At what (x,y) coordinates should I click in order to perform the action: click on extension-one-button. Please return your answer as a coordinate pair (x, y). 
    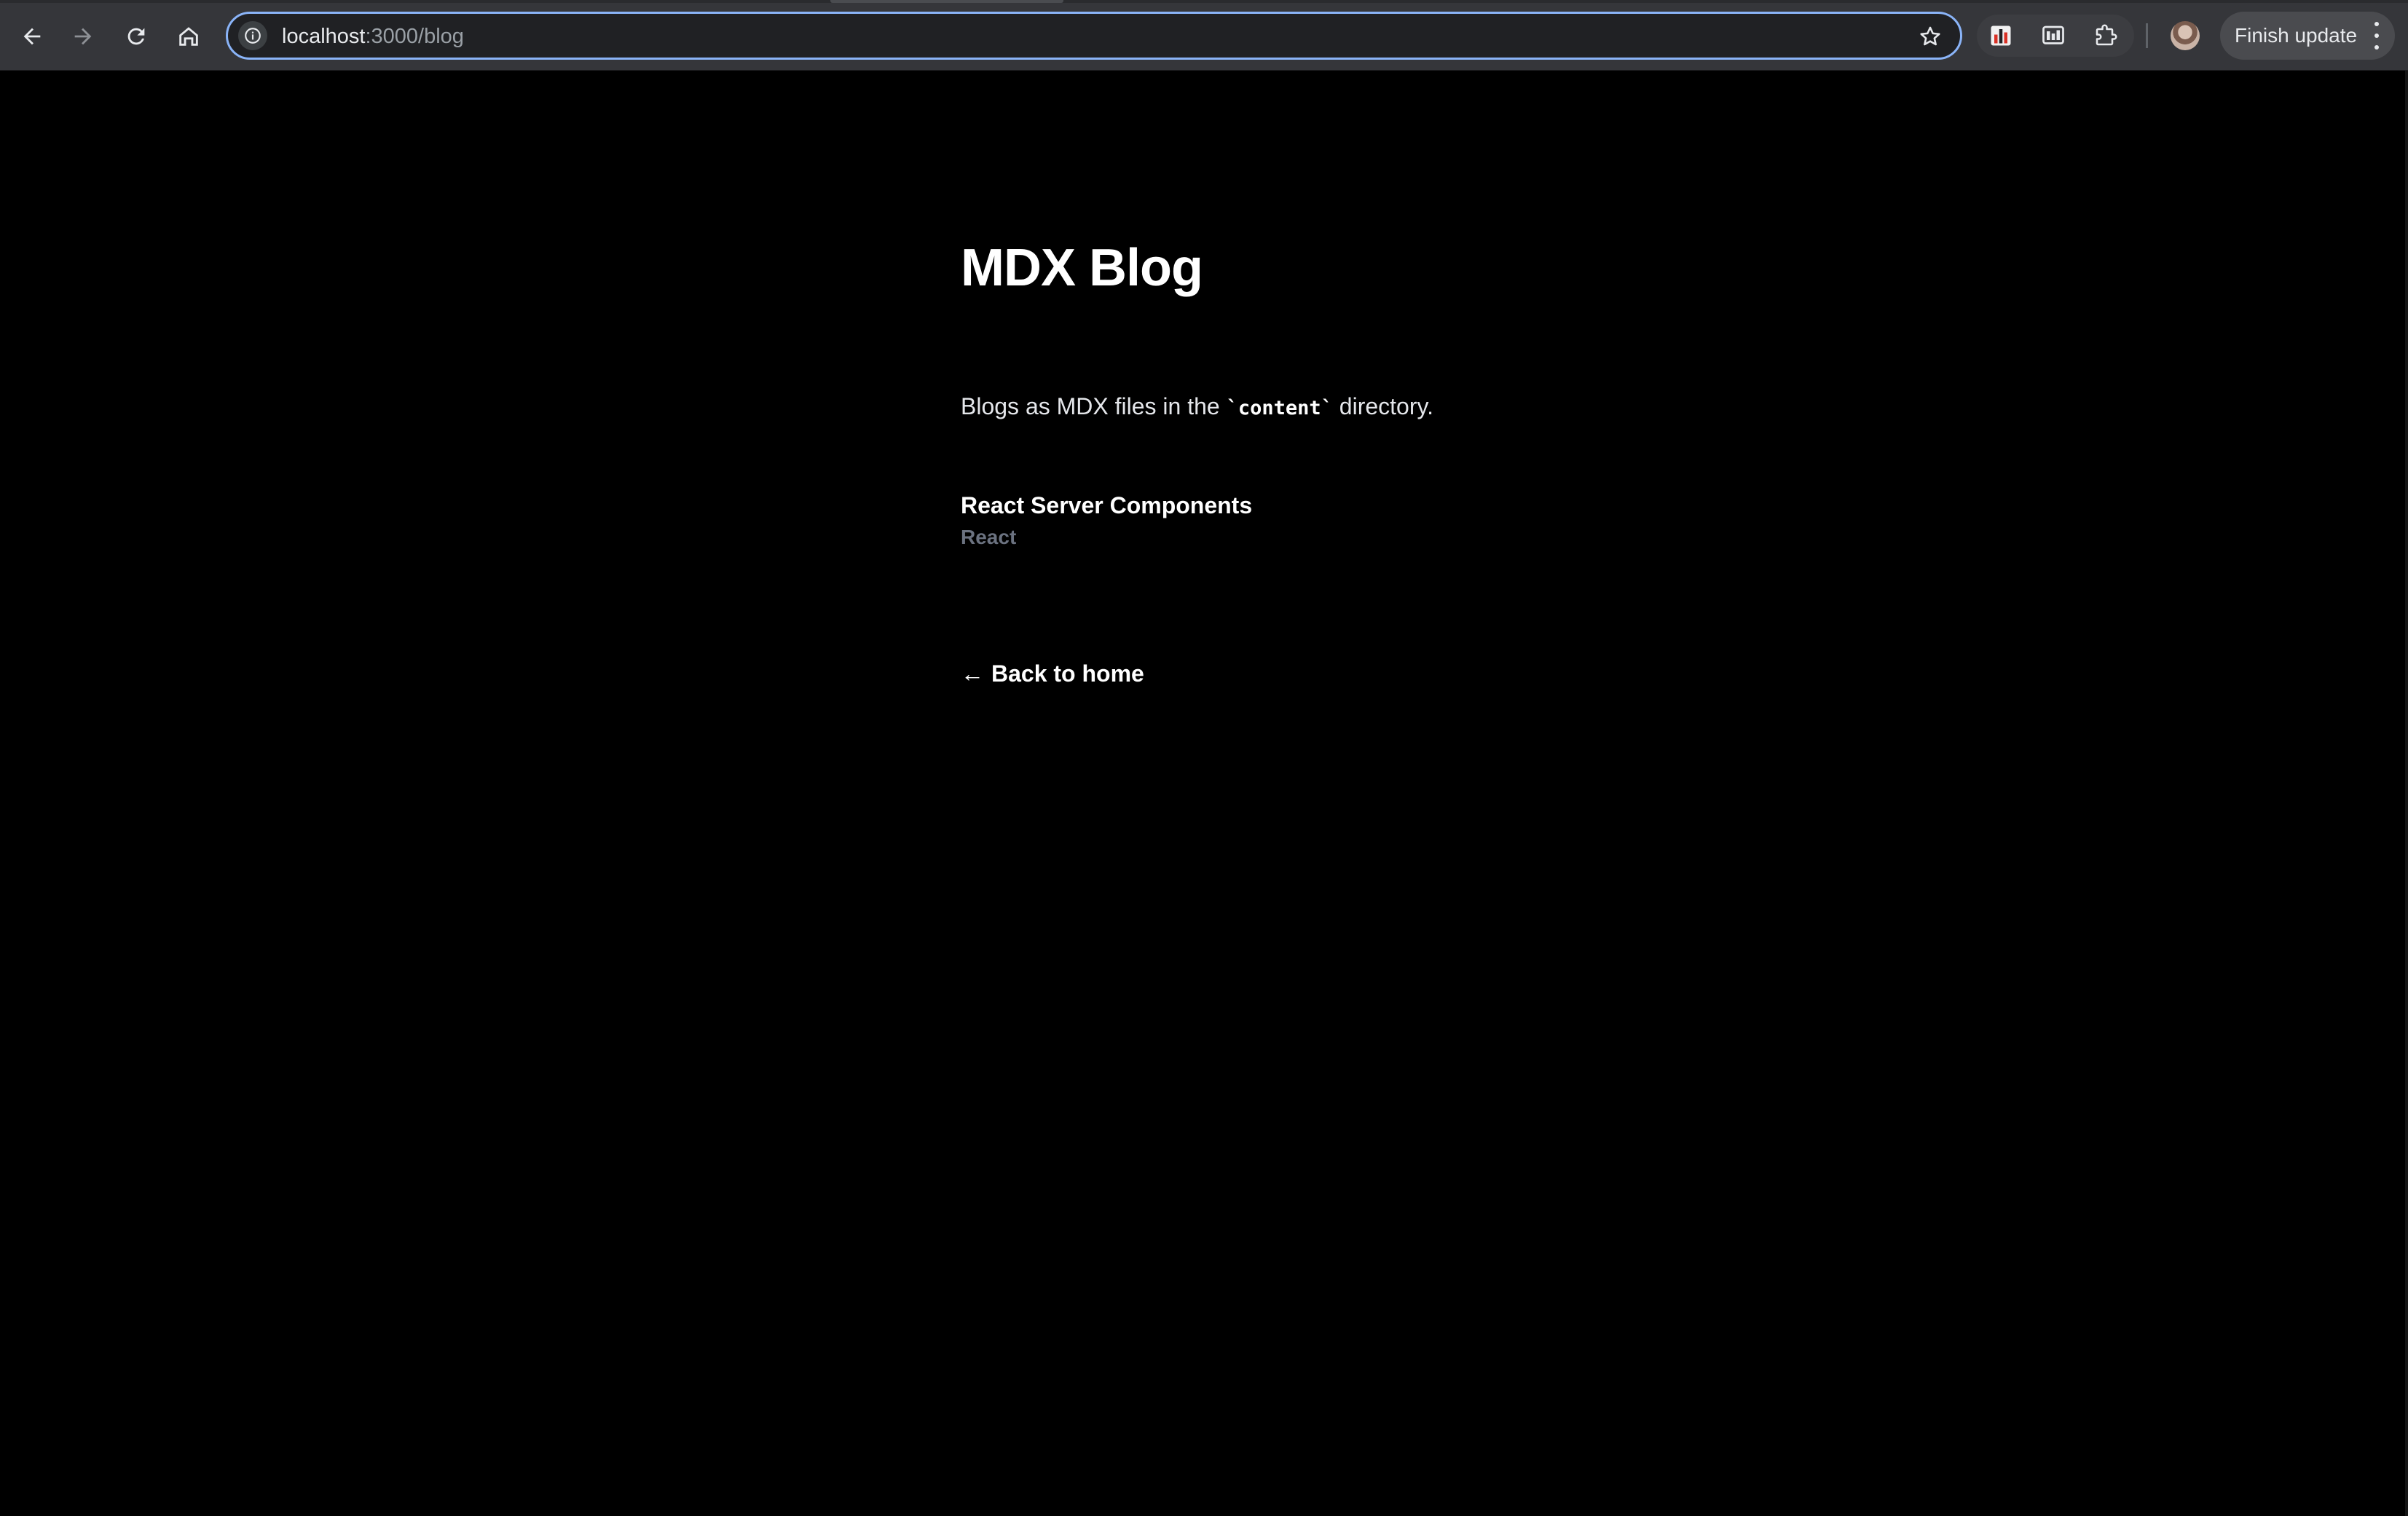
    Looking at the image, I should click on (2001, 35).